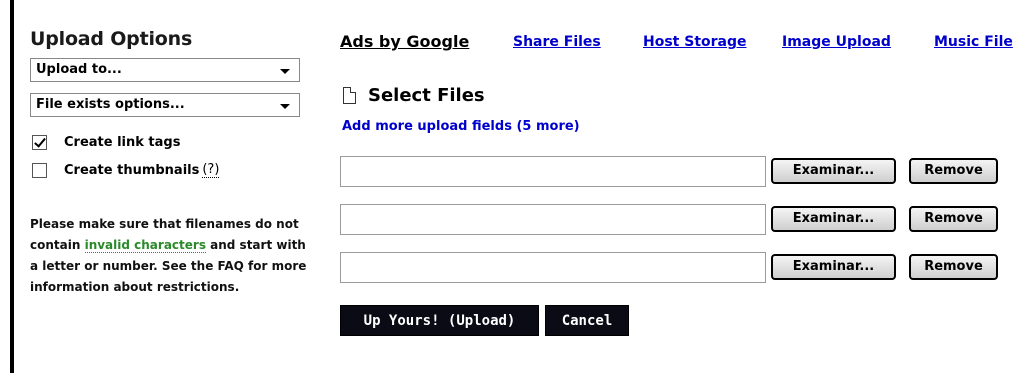 The height and width of the screenshot is (373, 1032). I want to click on create-thumbnails-label: Create thumbnails, so click(132, 170).